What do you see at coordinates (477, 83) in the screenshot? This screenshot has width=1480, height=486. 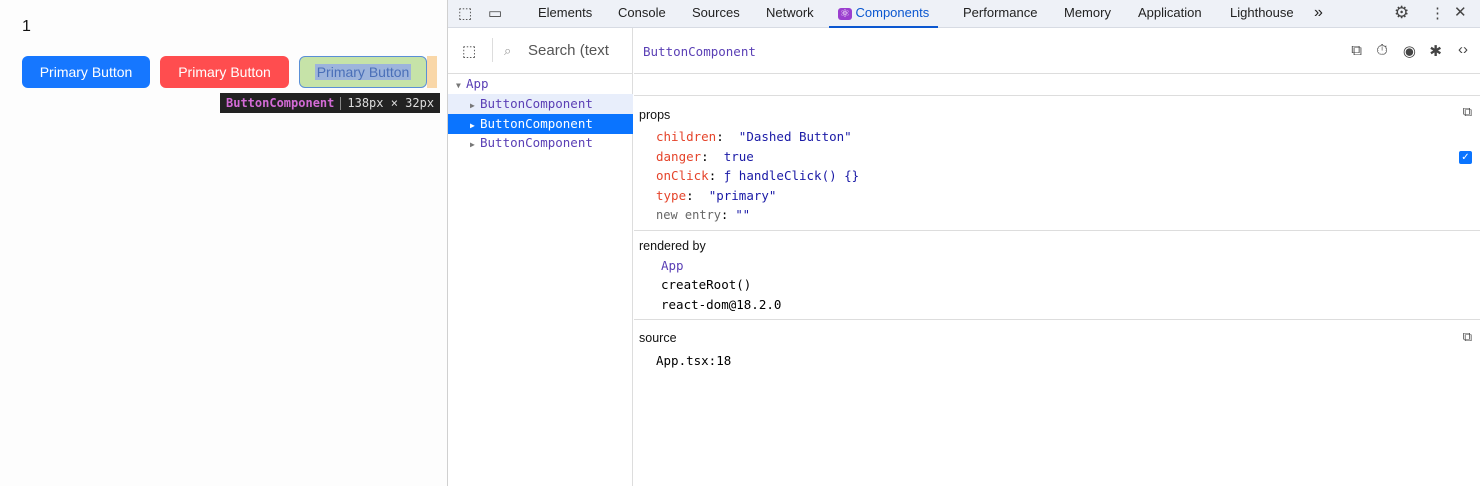 I see `tree-label: App` at bounding box center [477, 83].